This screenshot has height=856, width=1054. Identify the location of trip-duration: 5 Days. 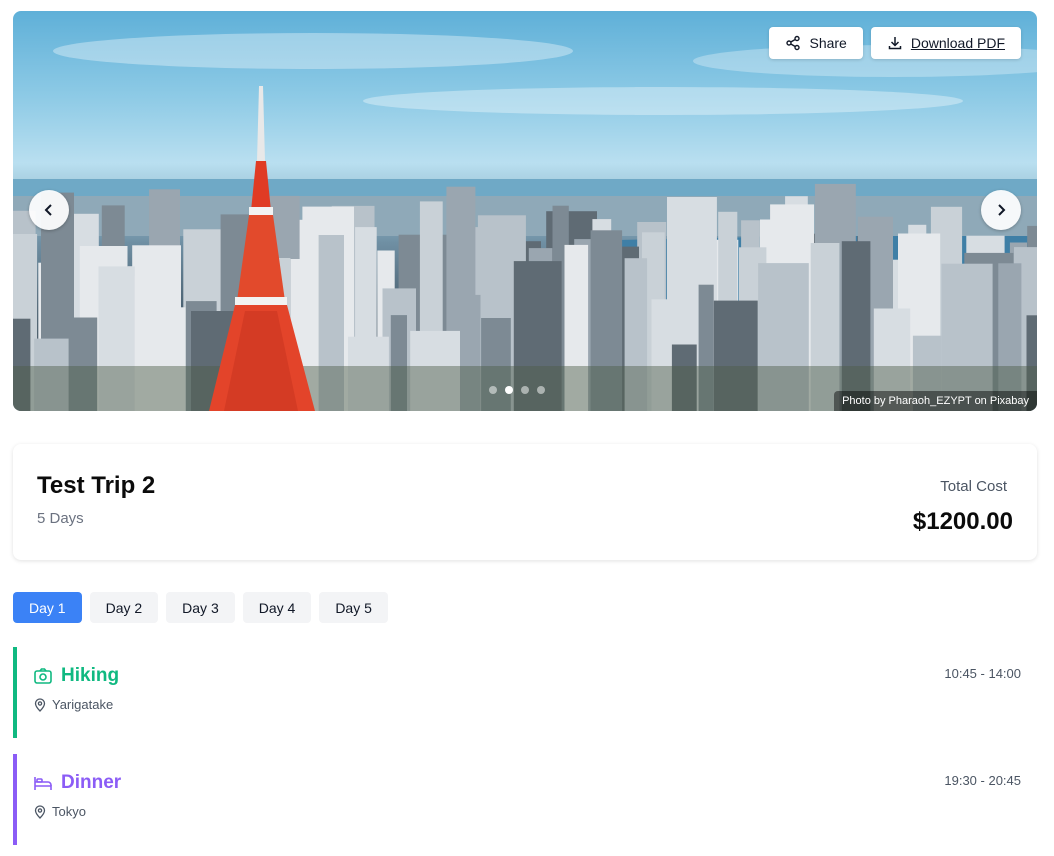
(60, 518).